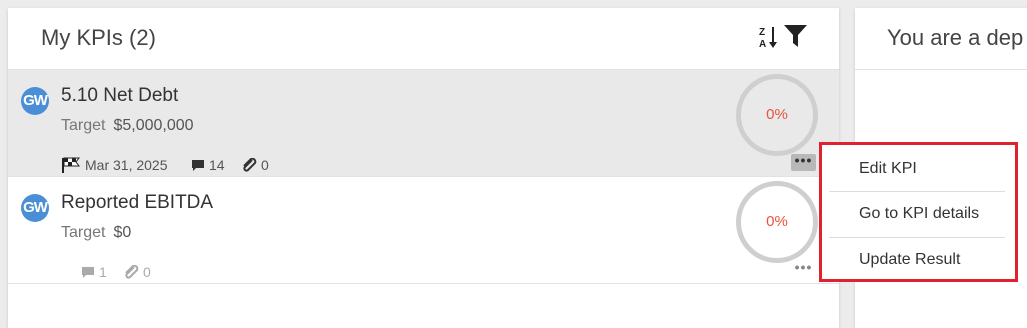  Describe the element at coordinates (762, 44) in the screenshot. I see `svg-text: A` at that location.